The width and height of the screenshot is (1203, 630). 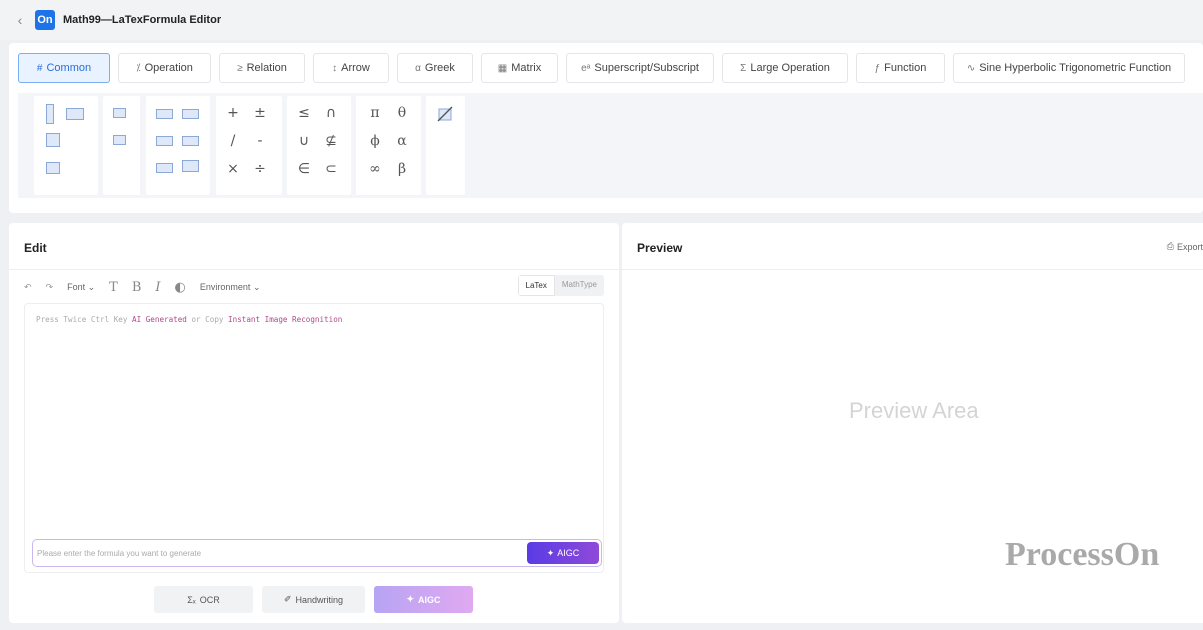 I want to click on tab-label: Greek, so click(x=439, y=68).